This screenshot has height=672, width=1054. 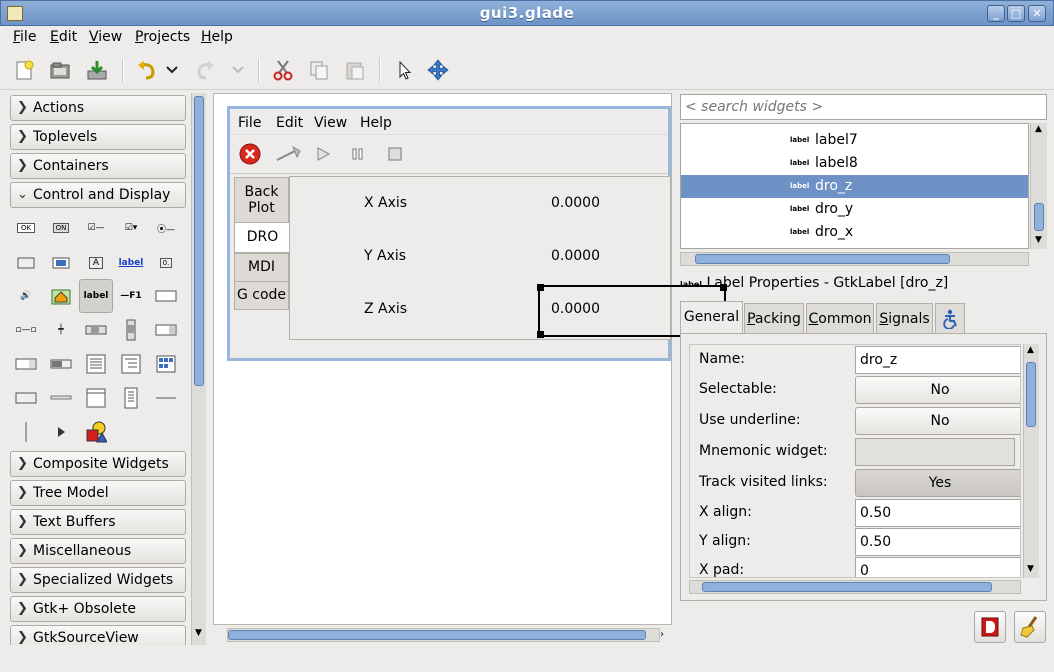 What do you see at coordinates (323, 156) in the screenshot?
I see `play-icon` at bounding box center [323, 156].